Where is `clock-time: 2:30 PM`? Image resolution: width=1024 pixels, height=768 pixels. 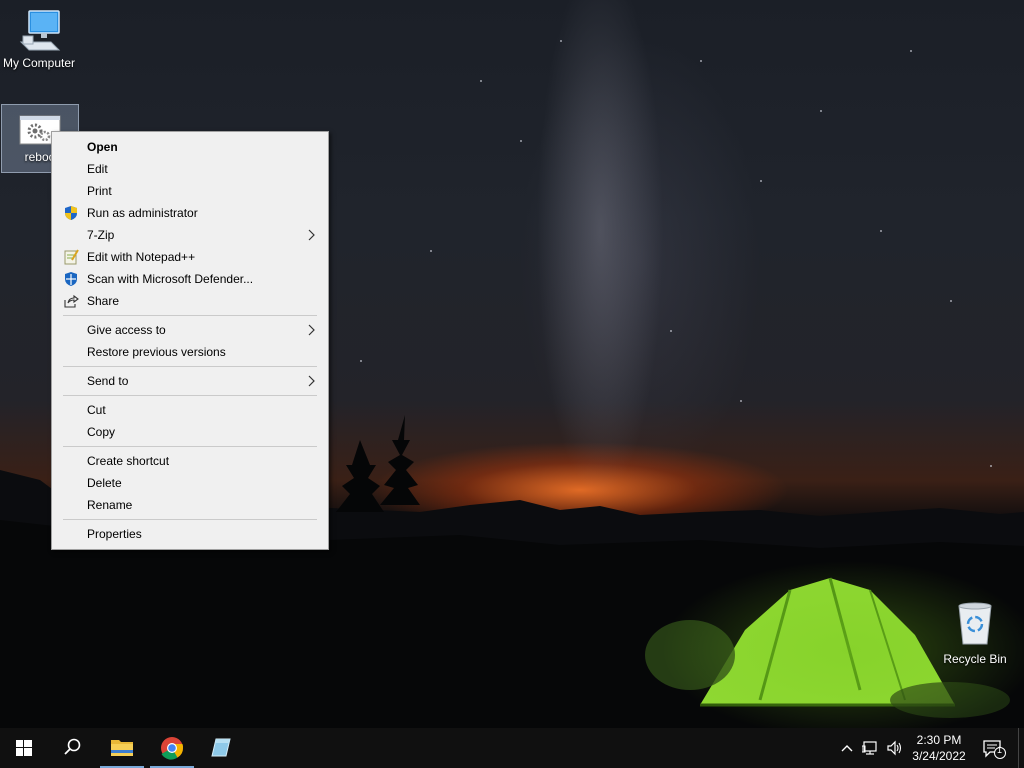 clock-time: 2:30 PM is located at coordinates (939, 740).